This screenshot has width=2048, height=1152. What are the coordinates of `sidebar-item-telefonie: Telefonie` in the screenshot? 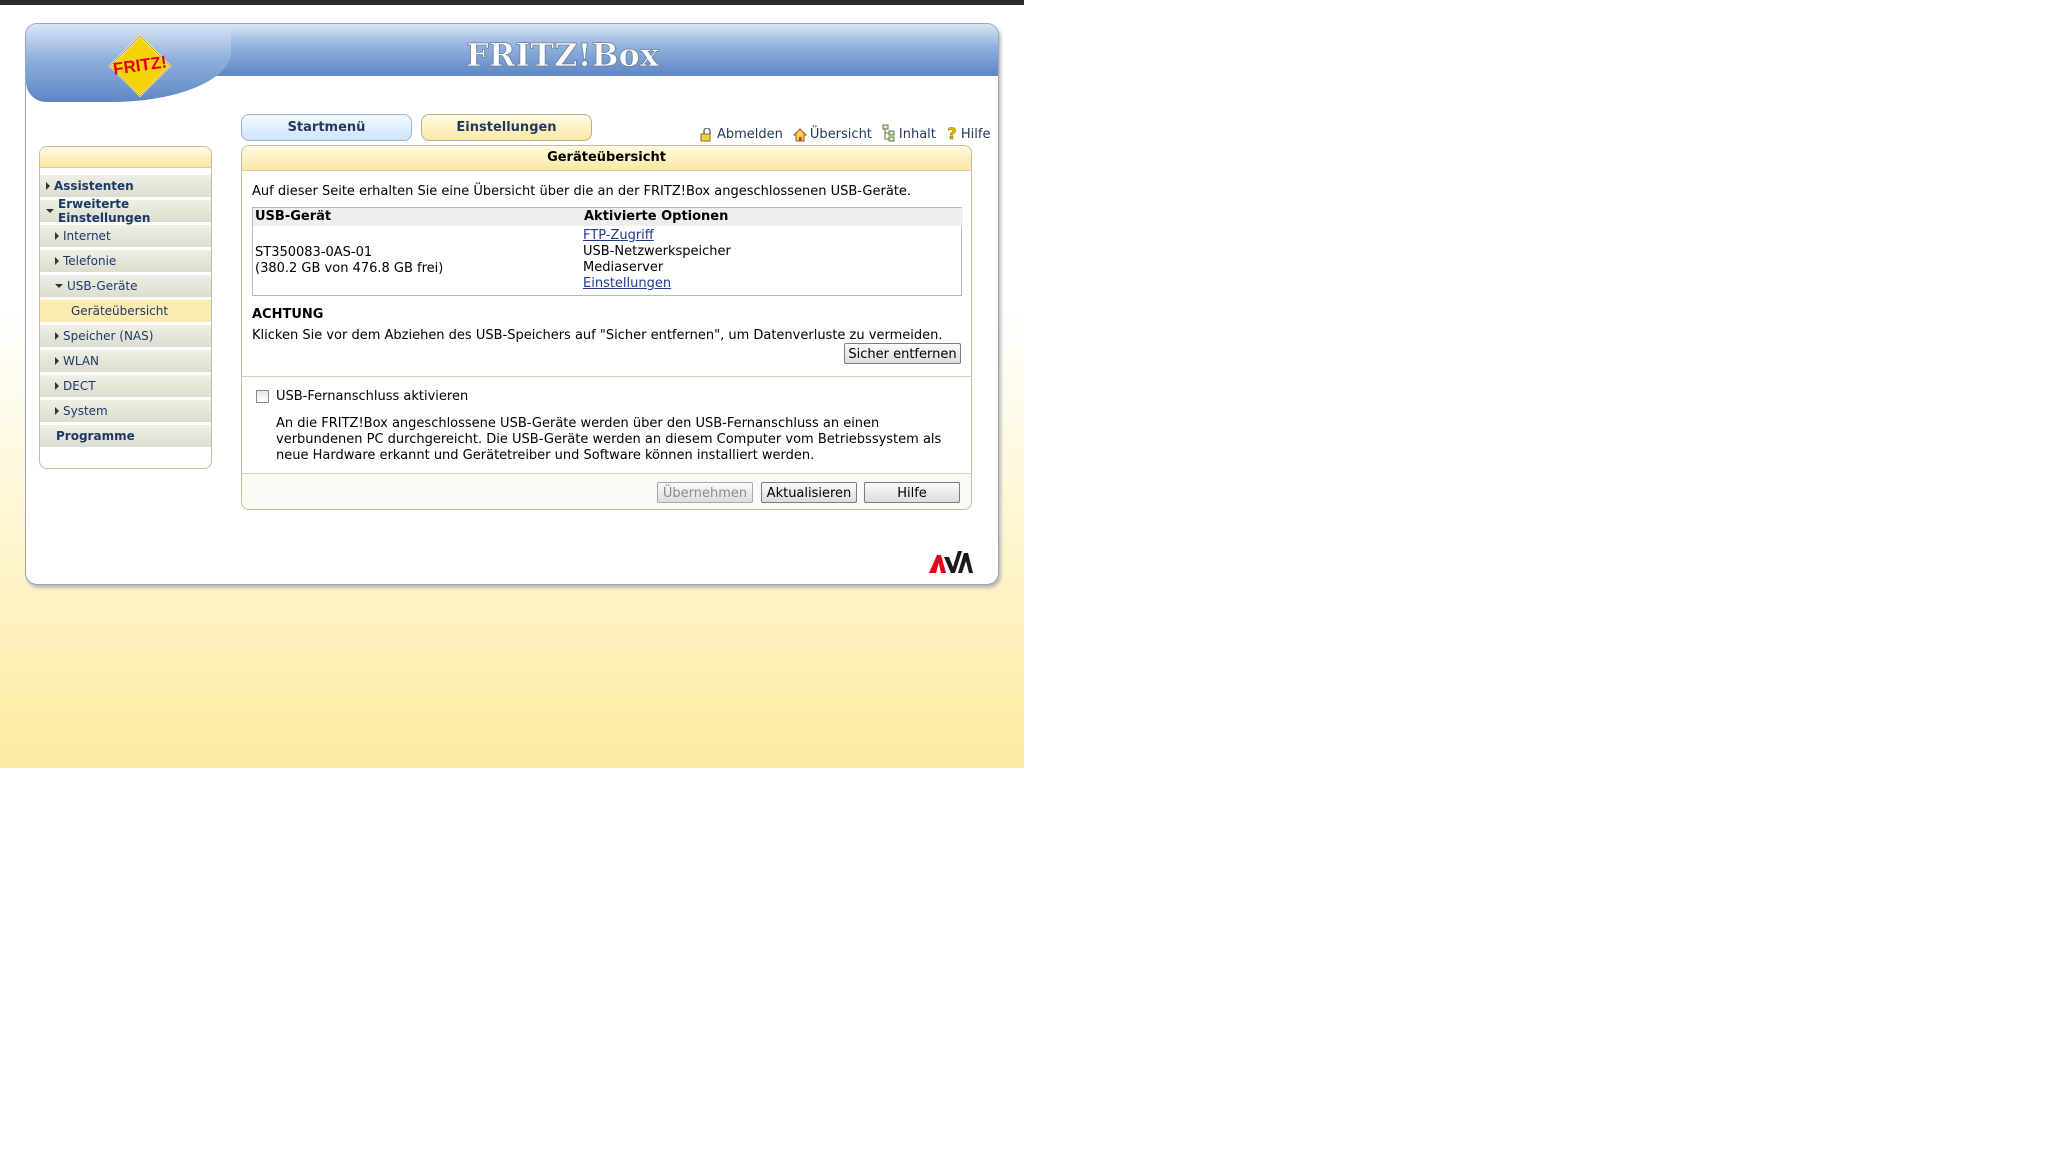 It's located at (125, 261).